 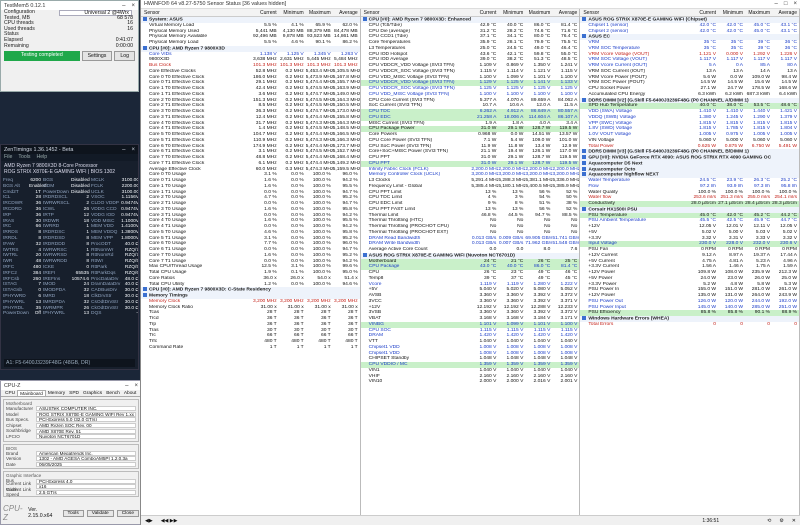 What do you see at coordinates (42, 56) in the screenshot?
I see `status-text: Testing completed` at bounding box center [42, 56].